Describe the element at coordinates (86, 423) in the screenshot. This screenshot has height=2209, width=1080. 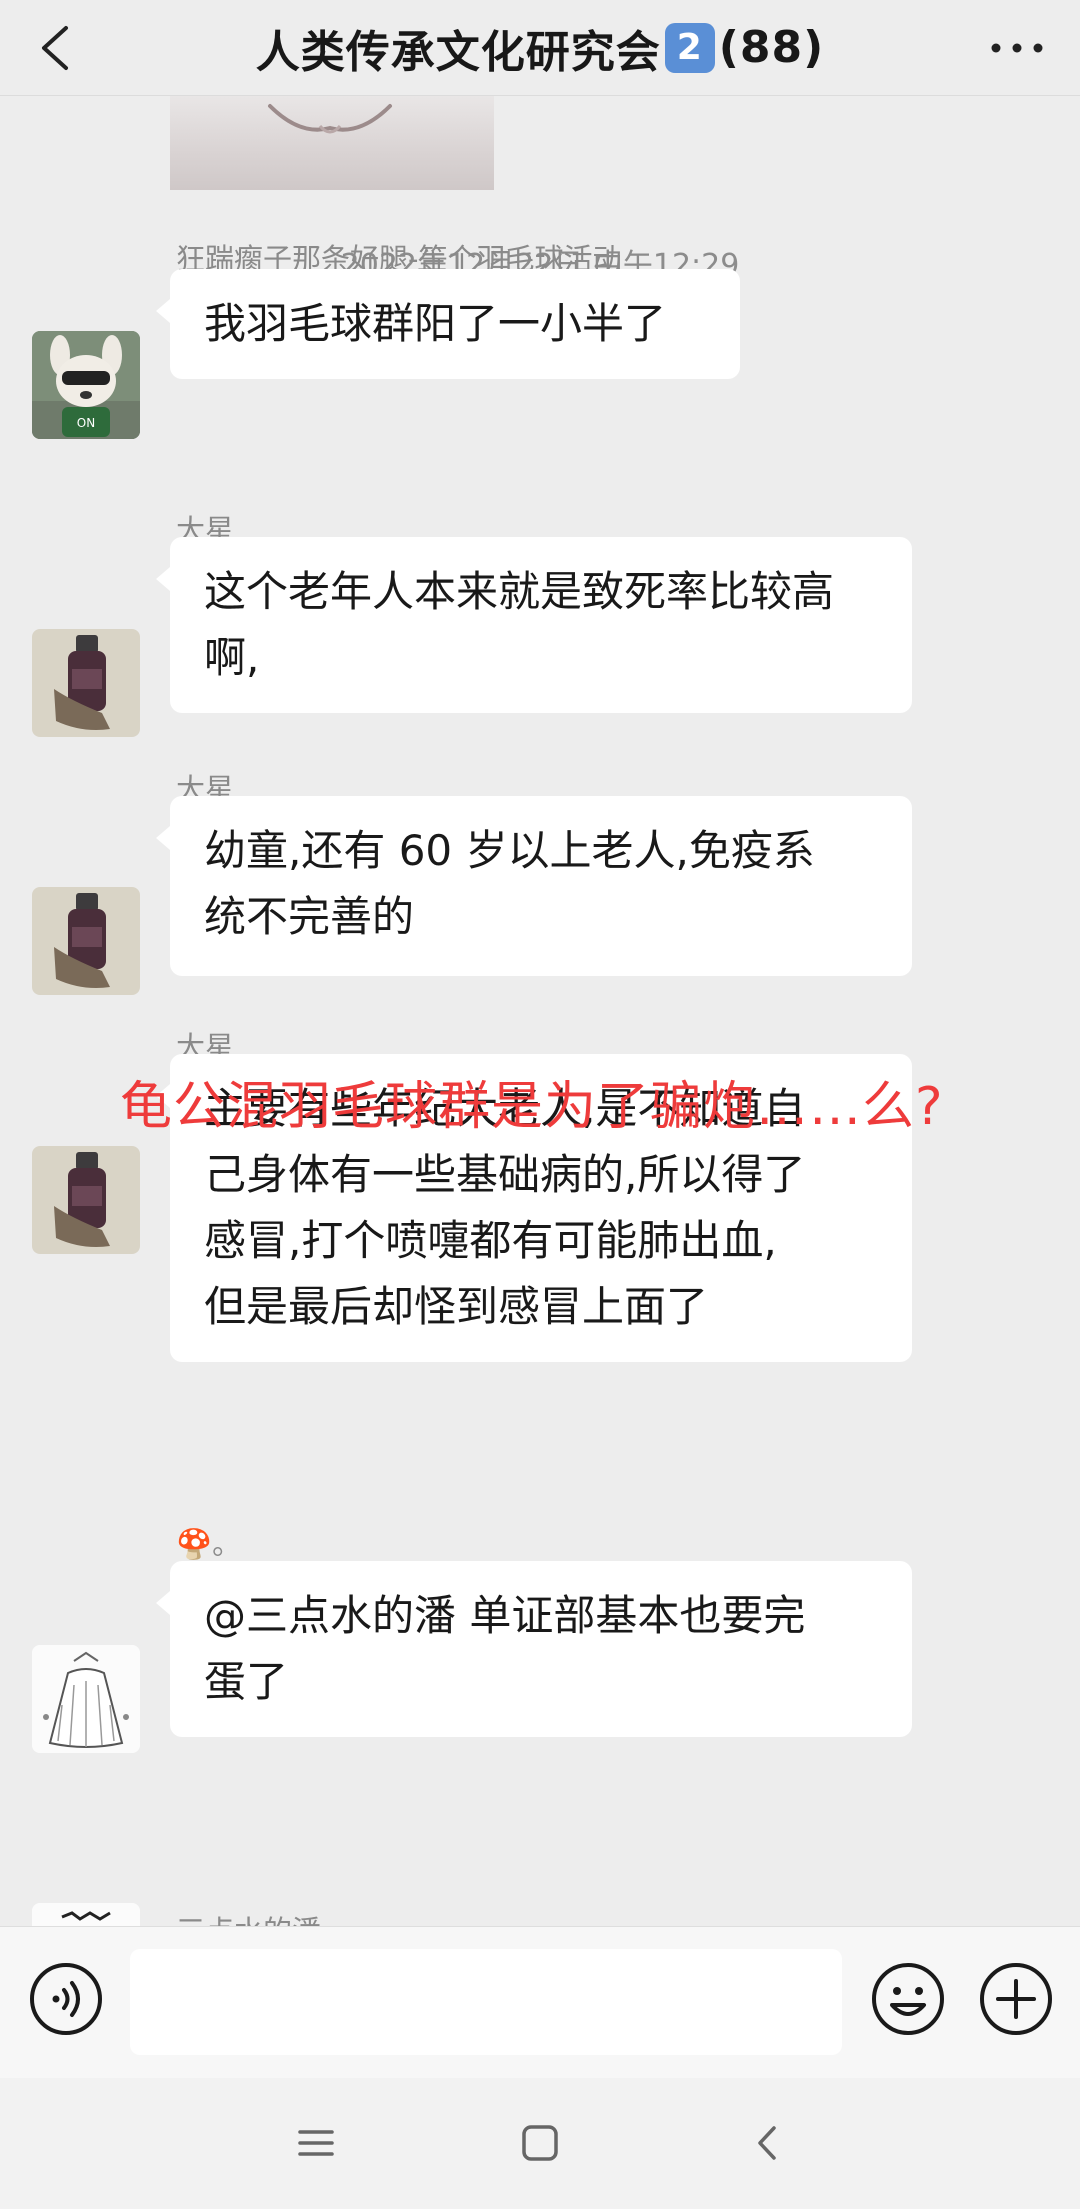
I see `svg-text: ON` at that location.